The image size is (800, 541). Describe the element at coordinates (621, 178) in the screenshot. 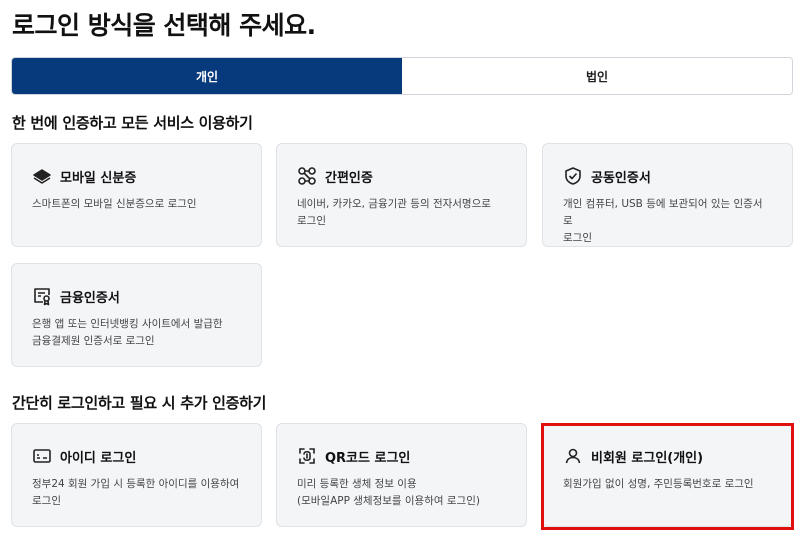

I see `card-title: 공동인증서` at that location.